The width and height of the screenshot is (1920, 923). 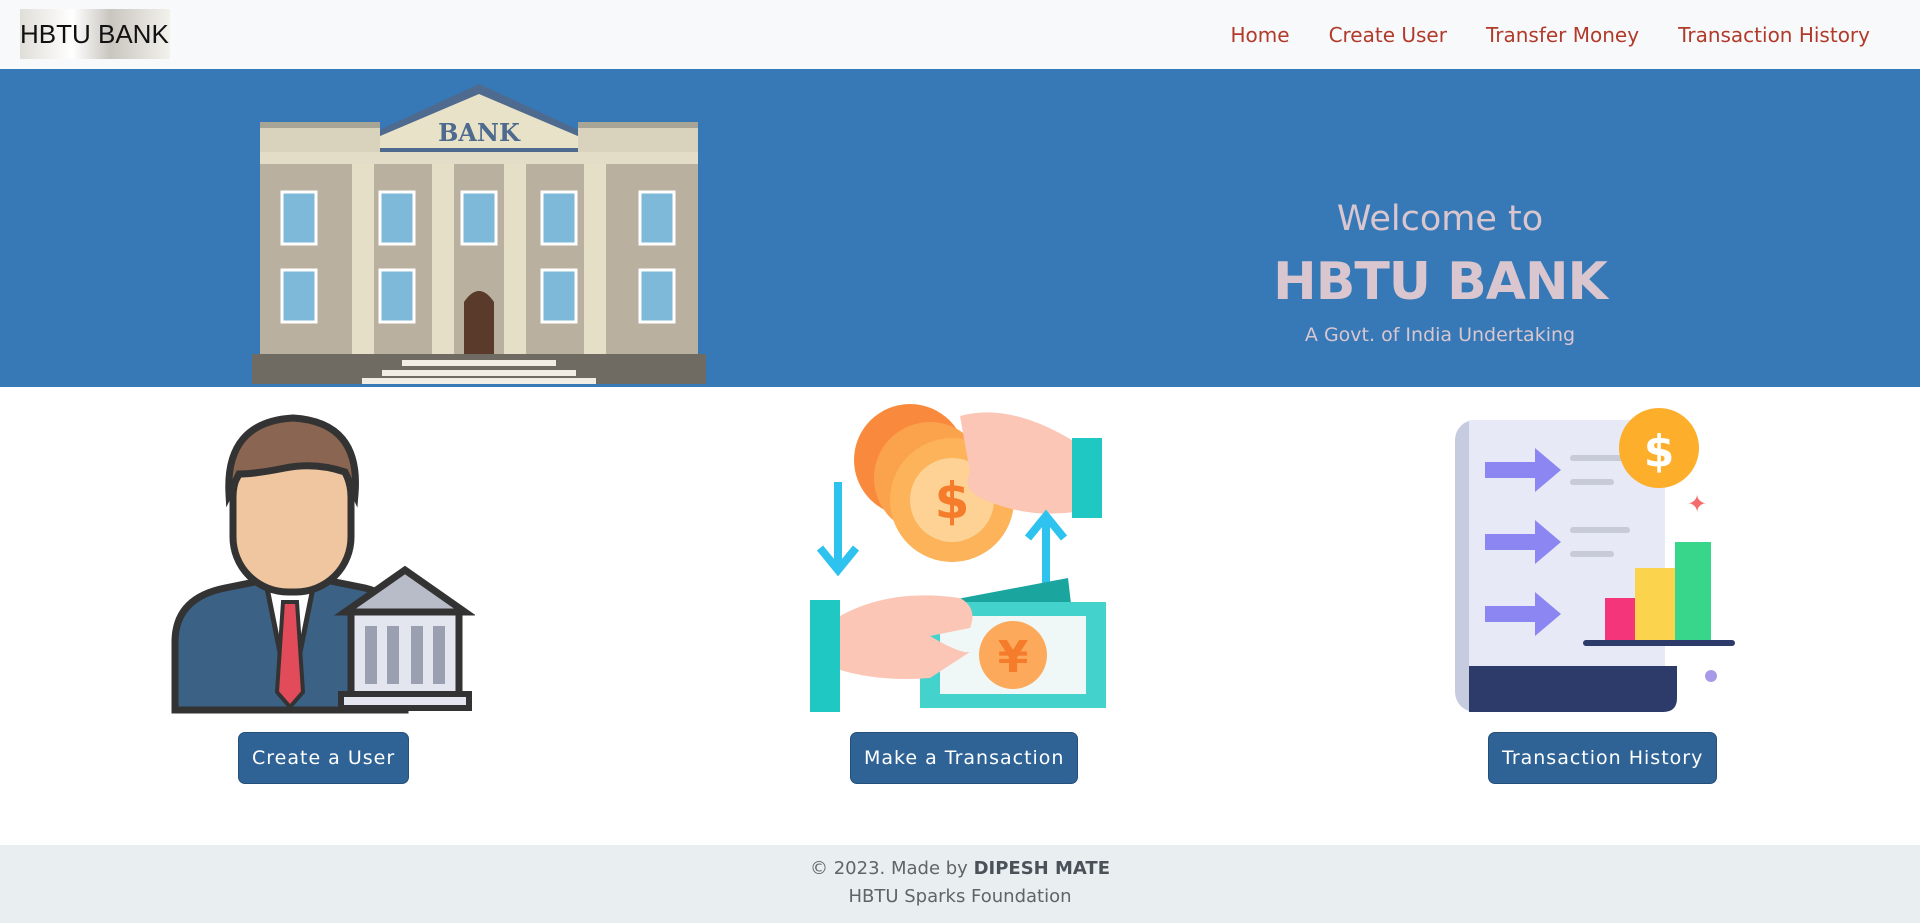 What do you see at coordinates (1042, 868) in the screenshot?
I see `footer-author: DIPESH MATE` at bounding box center [1042, 868].